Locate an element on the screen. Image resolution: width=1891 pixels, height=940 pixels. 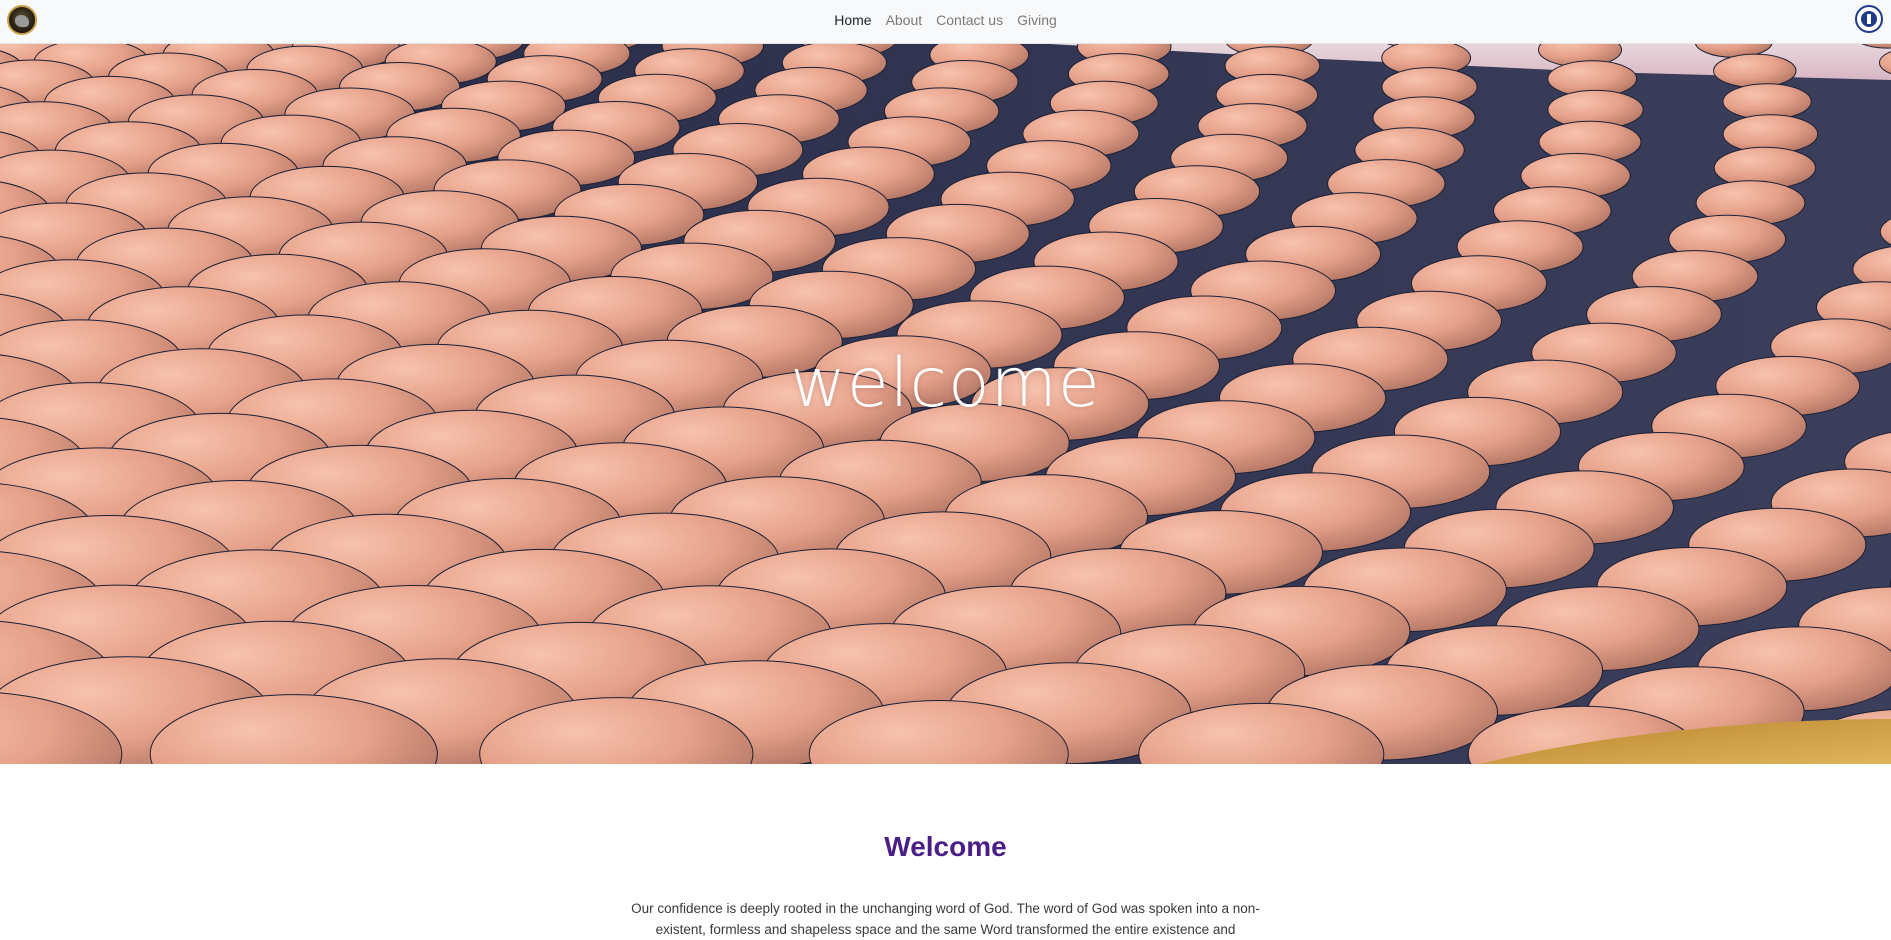
nav-link-about: About is located at coordinates (904, 20).